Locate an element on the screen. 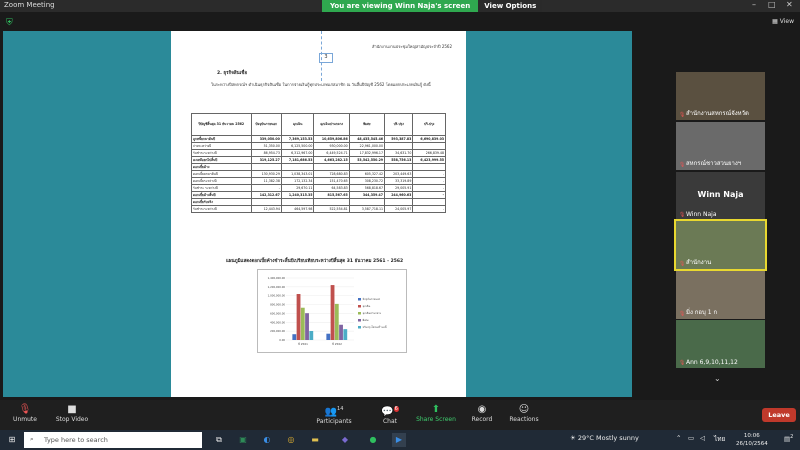  clock-date: 26/10/2564 is located at coordinates (752, 444).